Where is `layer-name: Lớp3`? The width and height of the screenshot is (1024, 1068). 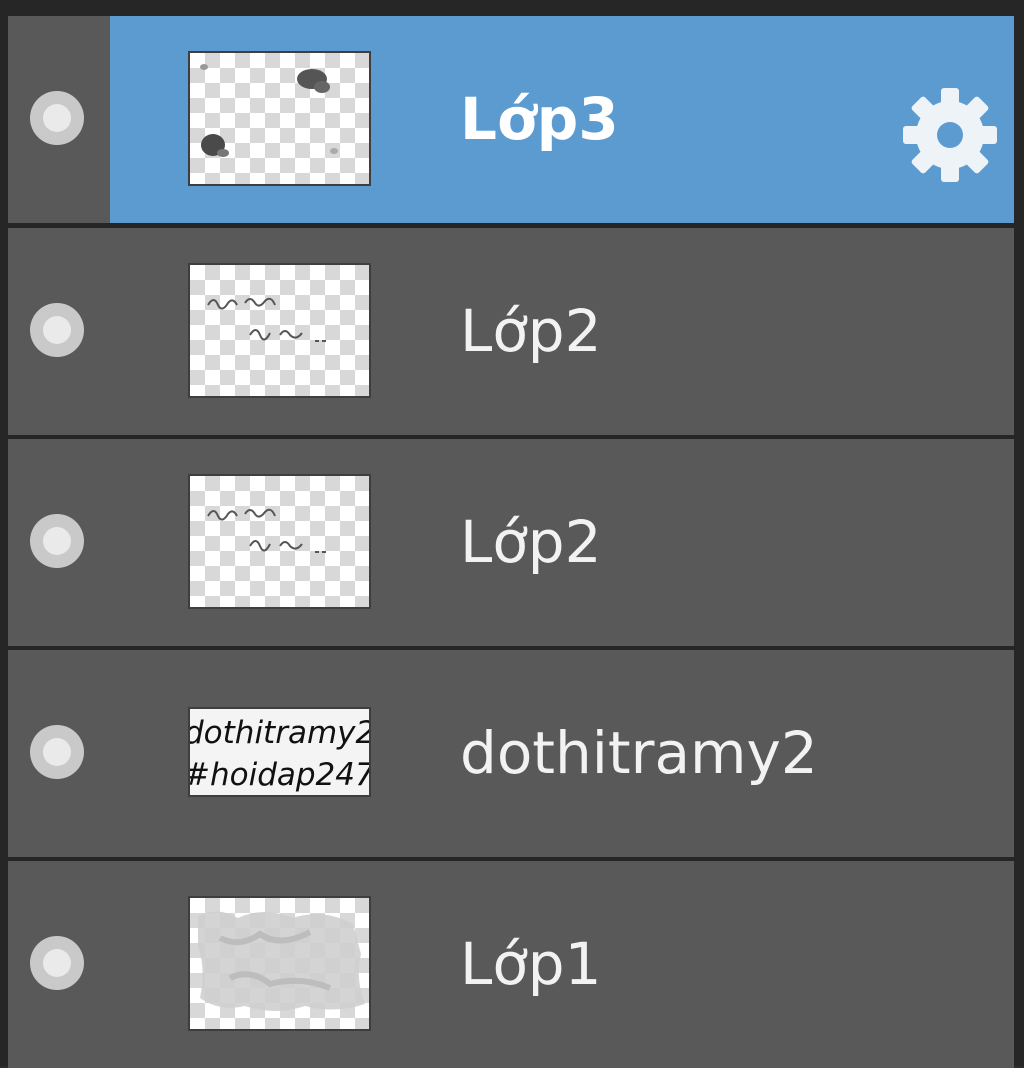 layer-name: Lớp3 is located at coordinates (539, 119).